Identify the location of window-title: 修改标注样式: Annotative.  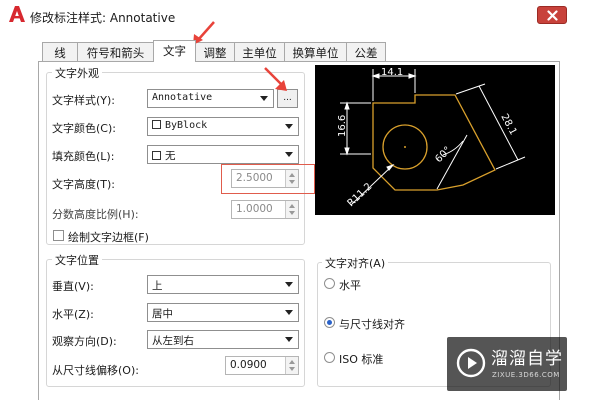
(103, 18).